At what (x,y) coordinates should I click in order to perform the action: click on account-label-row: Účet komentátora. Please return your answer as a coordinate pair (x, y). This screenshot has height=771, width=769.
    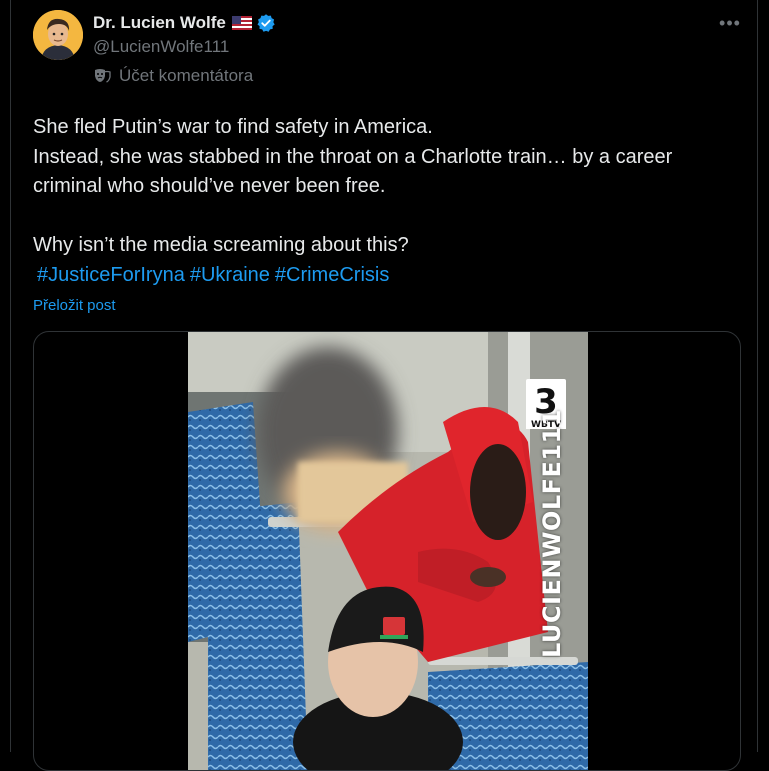
    Looking at the image, I should click on (173, 76).